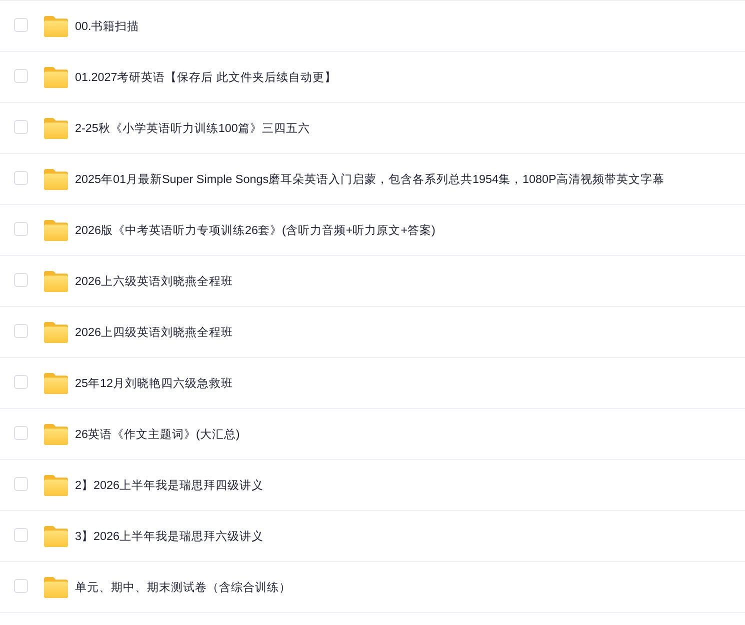 The image size is (745, 625). I want to click on folder-name: 01.2027考研英语【保存后 此文件夹后续自动更】, so click(205, 77).